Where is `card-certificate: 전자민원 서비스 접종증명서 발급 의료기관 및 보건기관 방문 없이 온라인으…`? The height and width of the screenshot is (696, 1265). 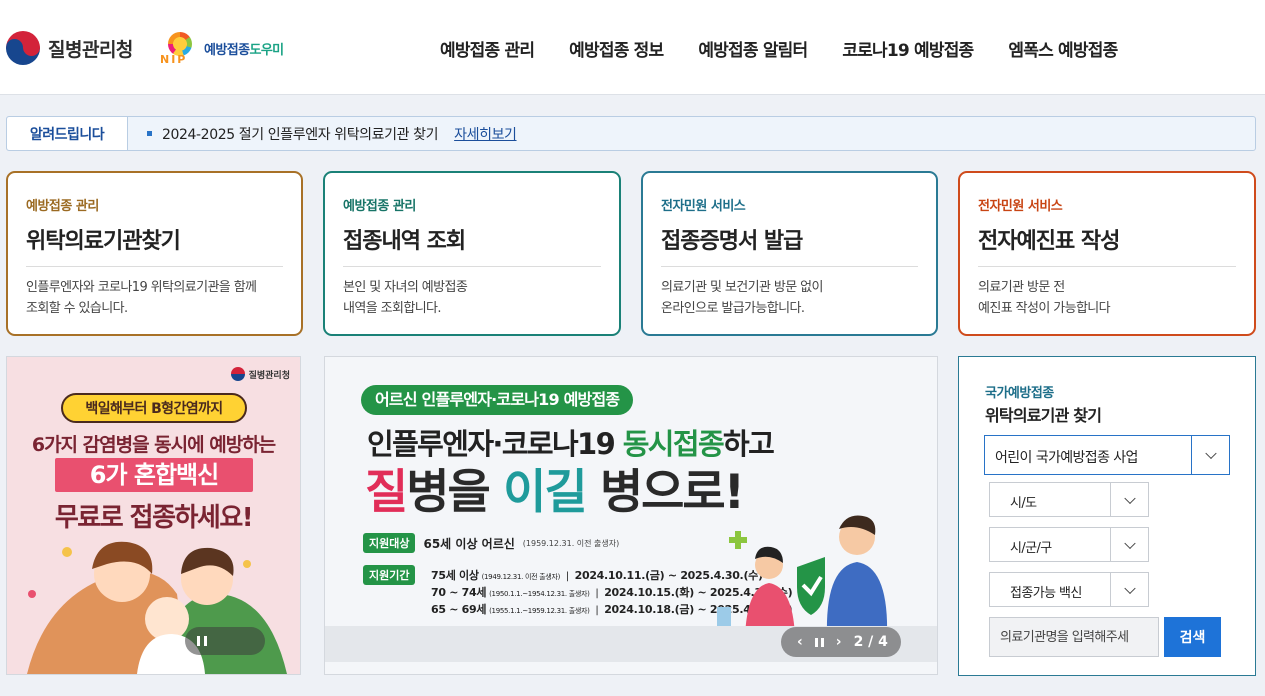
card-certificate: 전자민원 서비스 접종증명서 발급 의료기관 및 보건기관 방문 없이 온라인으… is located at coordinates (789, 253).